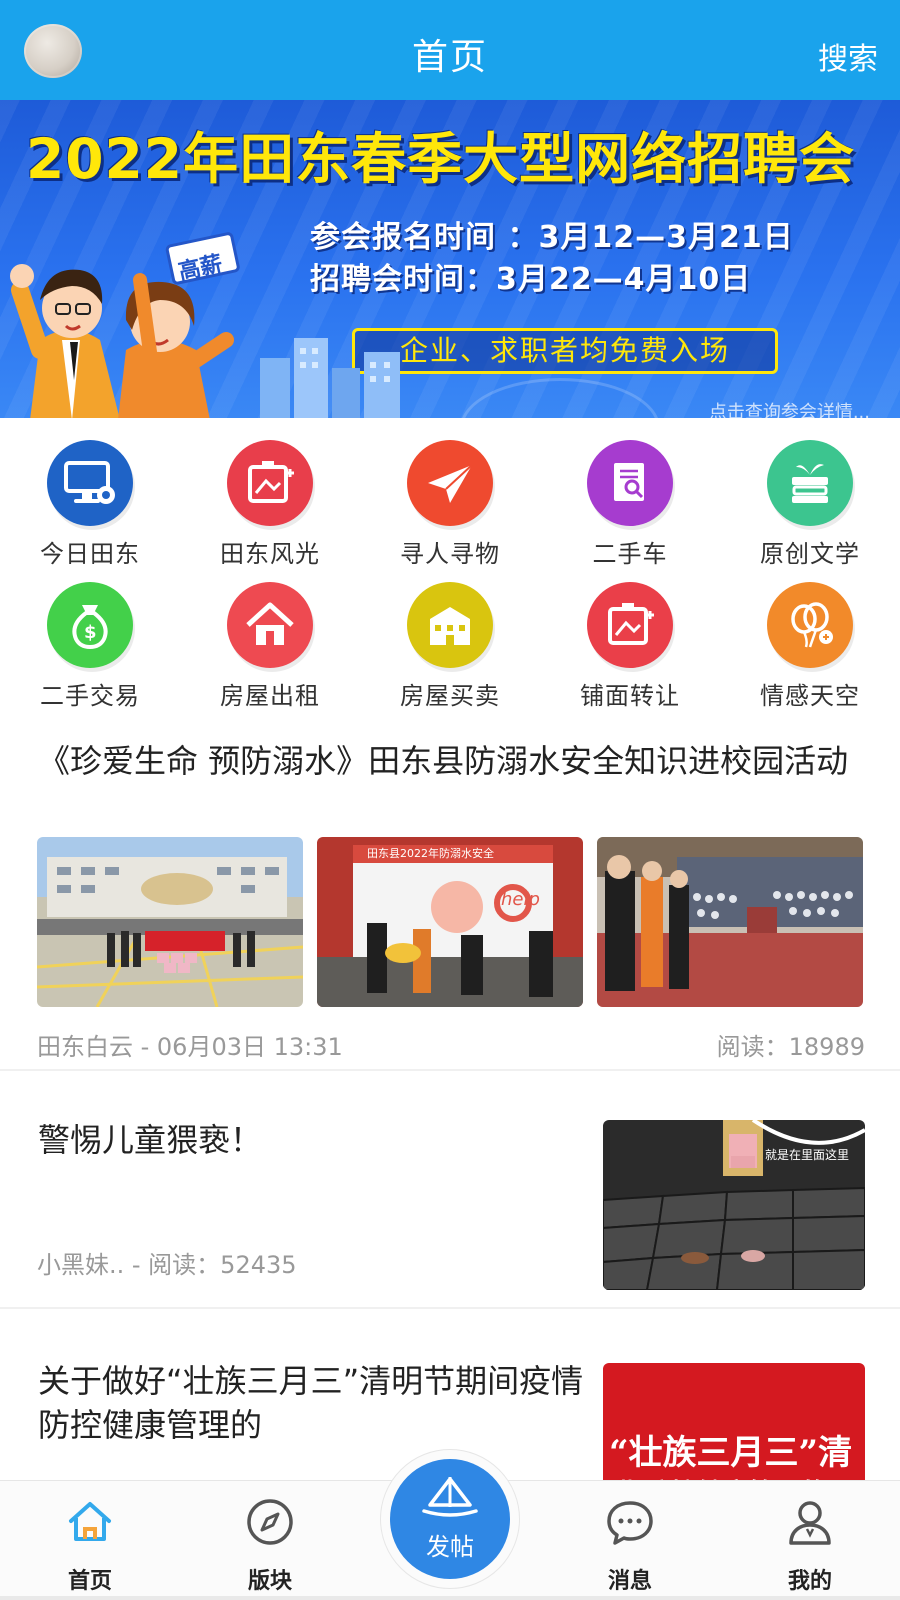  What do you see at coordinates (450, 1598) in the screenshot?
I see `system-nav-strip` at bounding box center [450, 1598].